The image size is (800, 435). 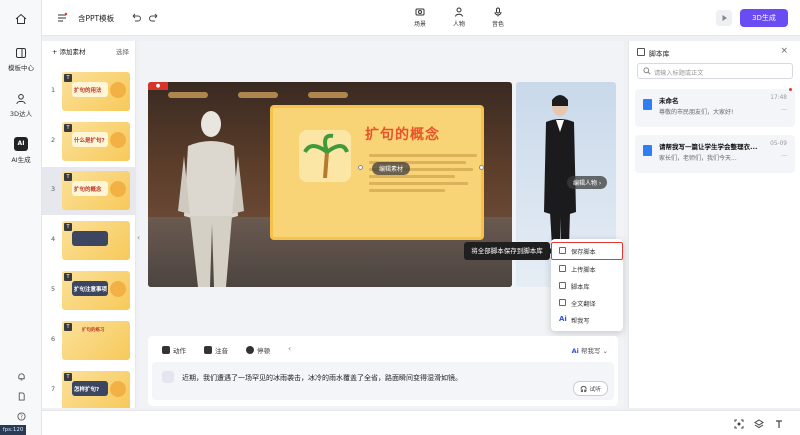 What do you see at coordinates (764, 18) in the screenshot?
I see `generate-3d-button: 3D生成` at bounding box center [764, 18].